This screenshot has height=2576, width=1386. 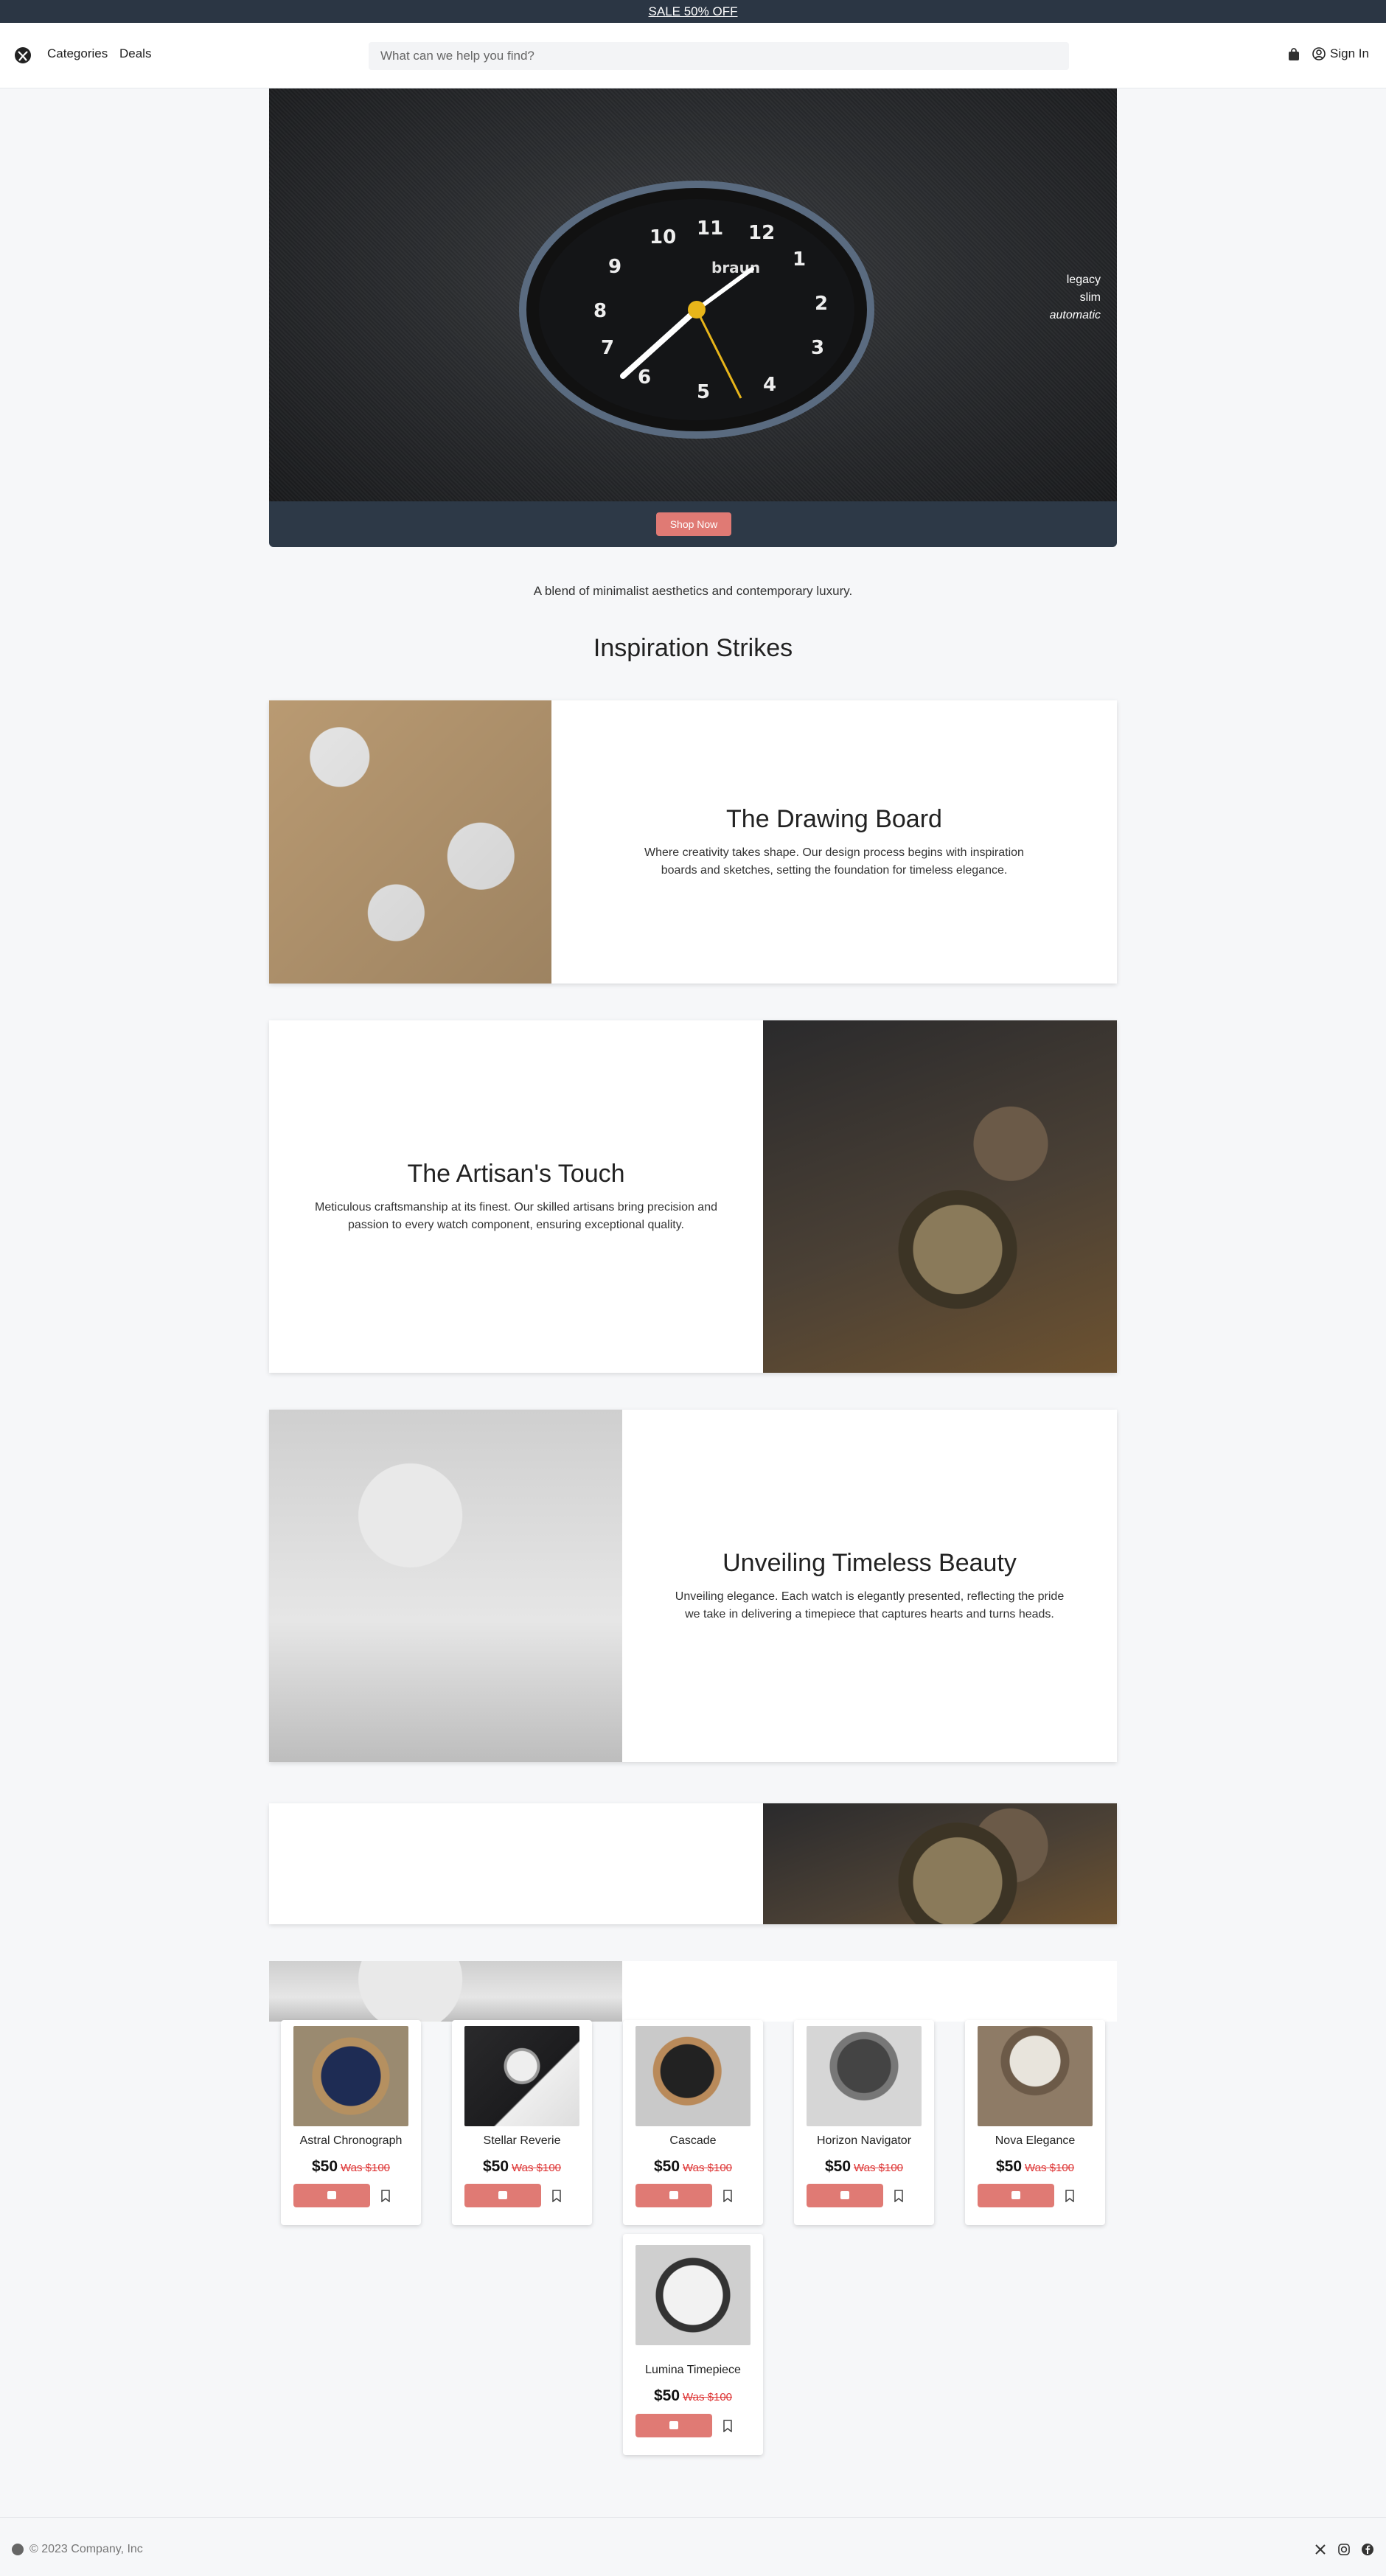 I want to click on svg-text: 3, so click(x=817, y=348).